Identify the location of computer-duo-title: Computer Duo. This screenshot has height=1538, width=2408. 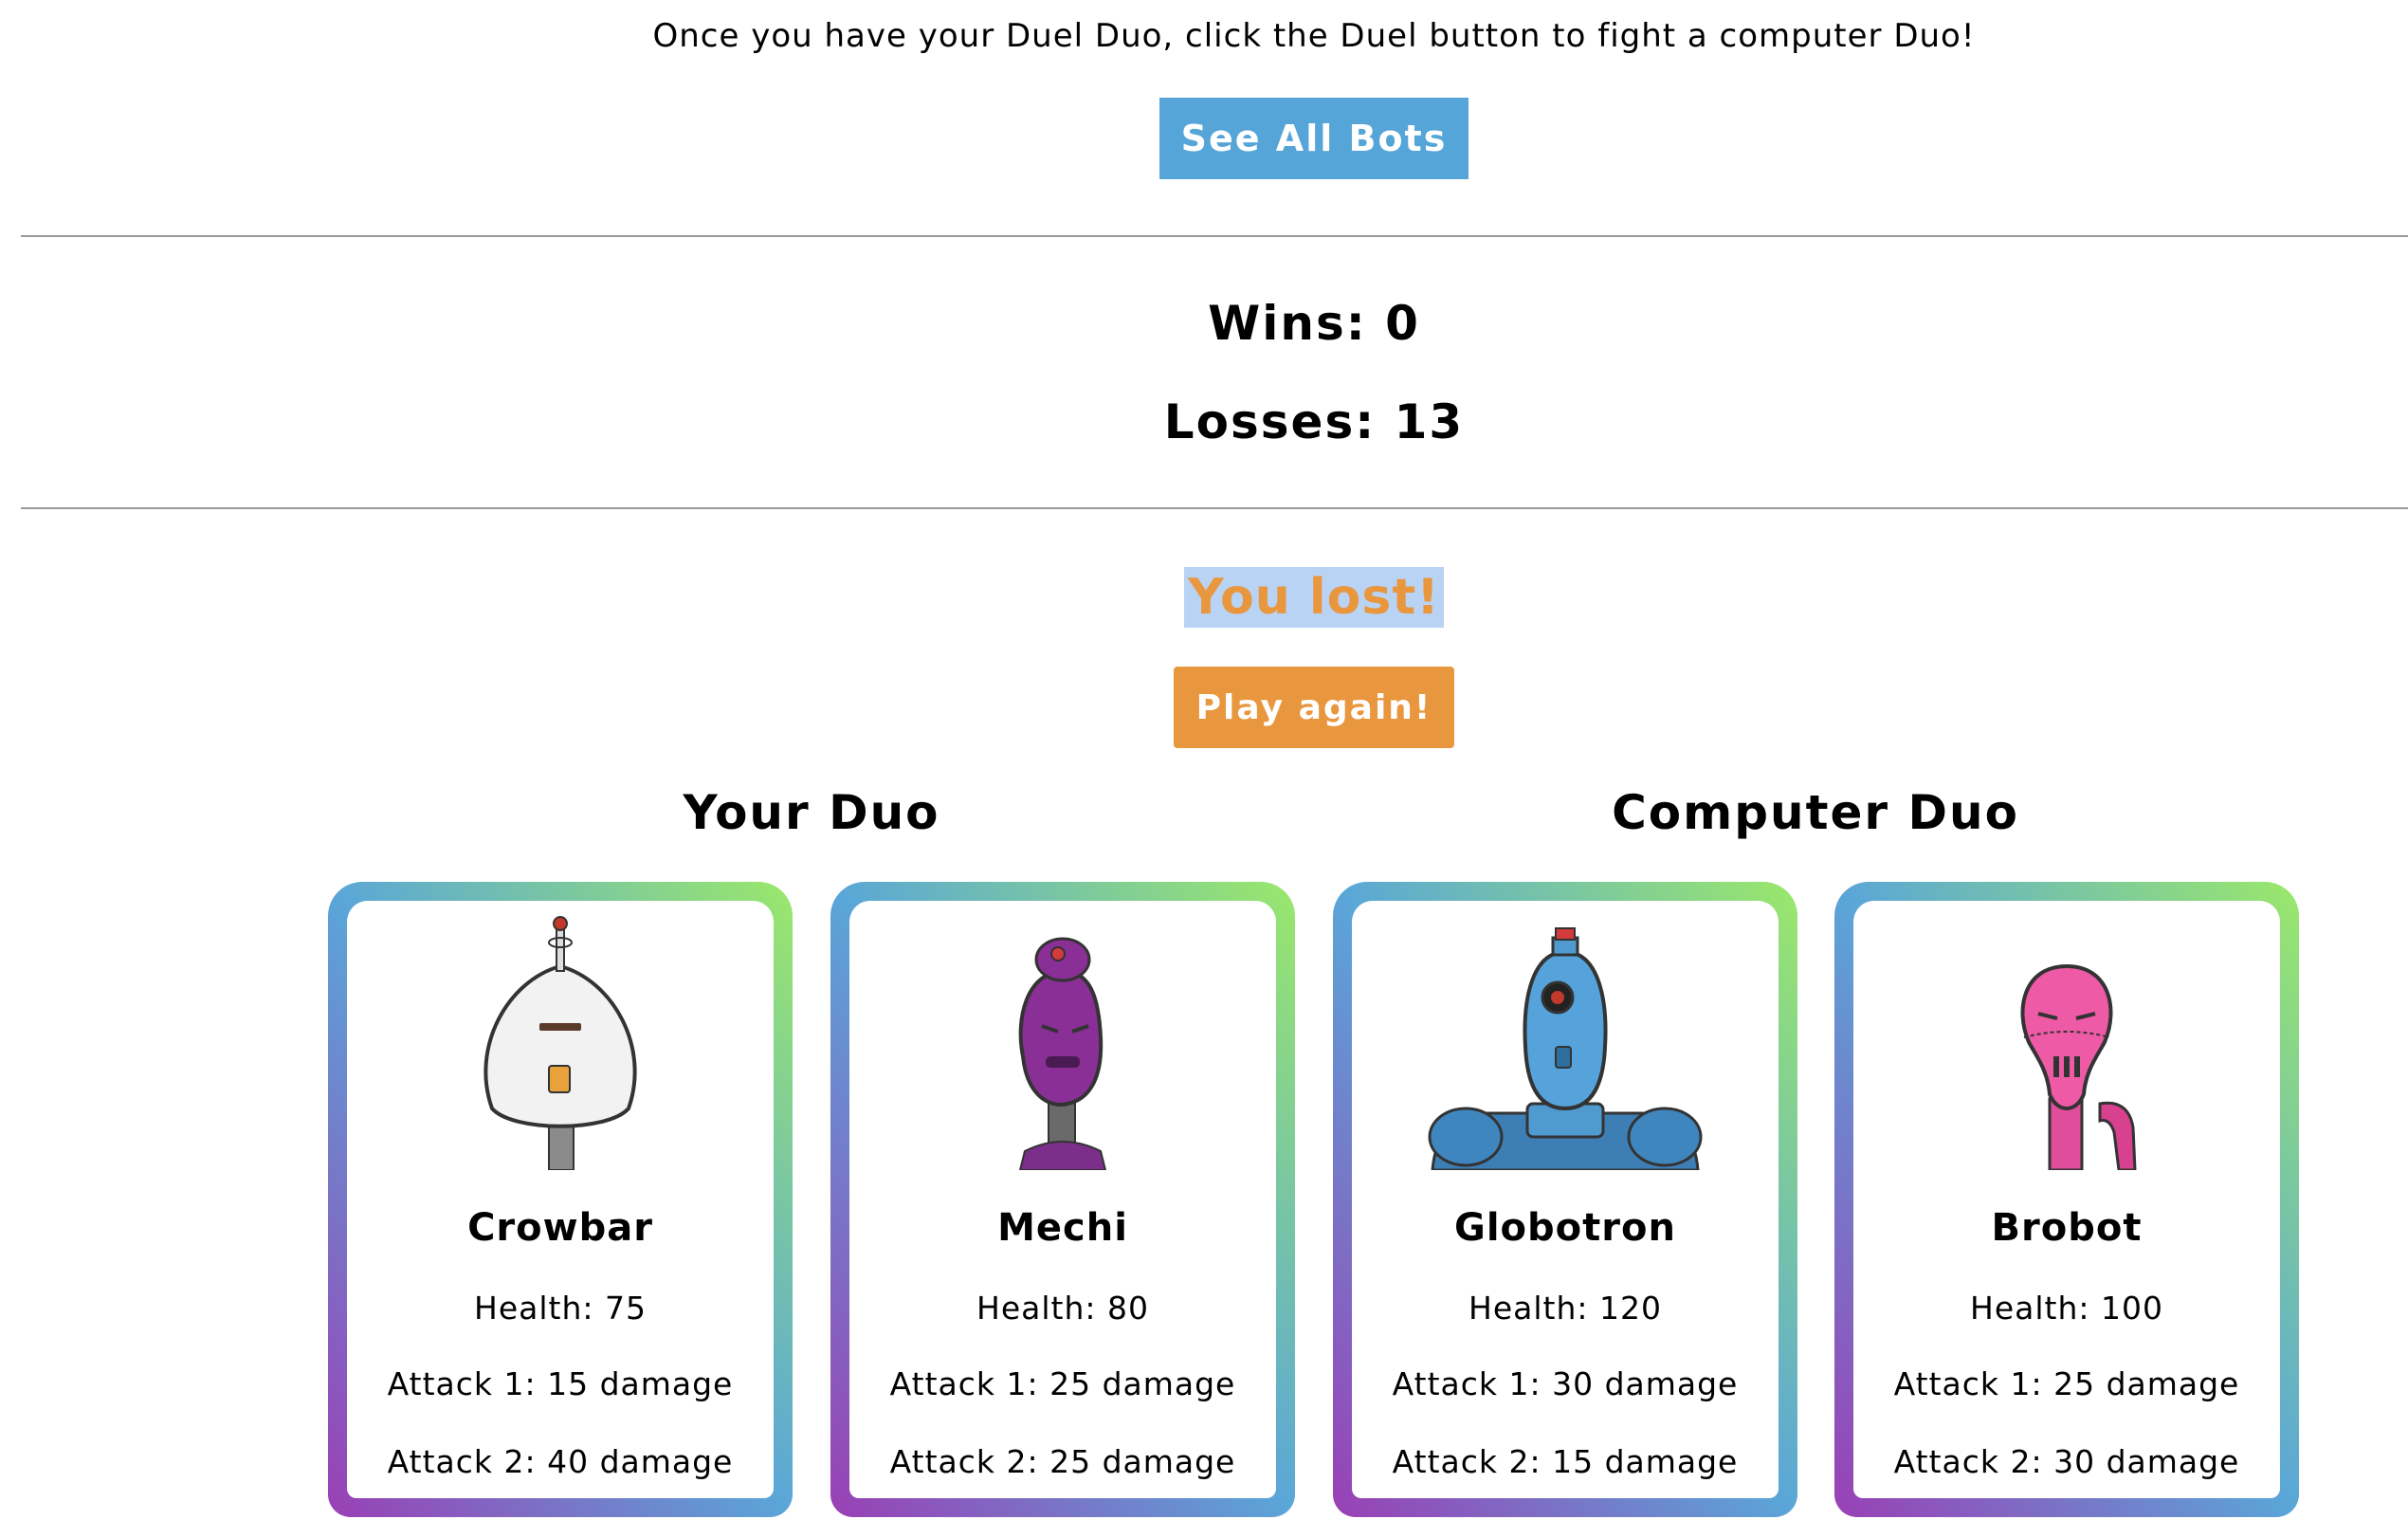
(1815, 812).